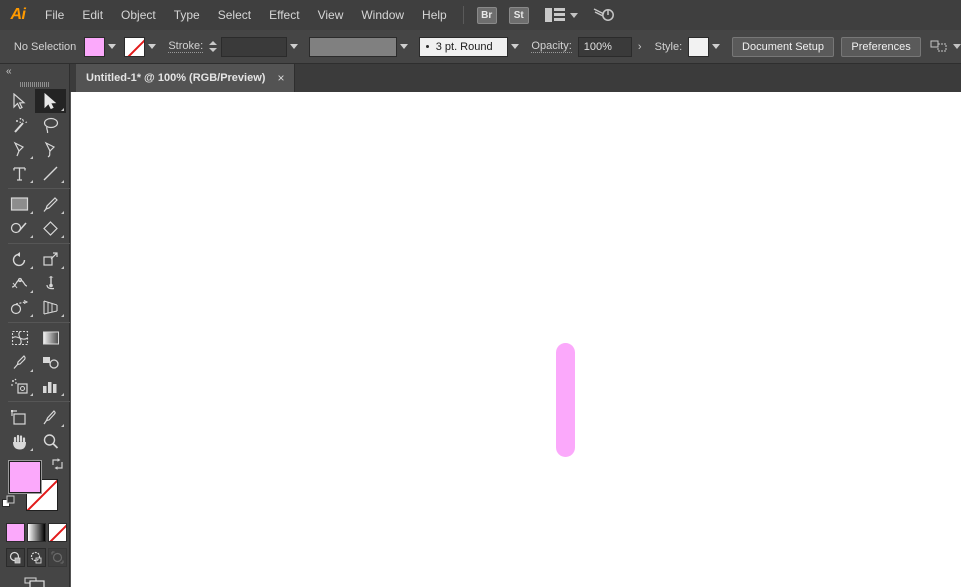  Describe the element at coordinates (50, 228) in the screenshot. I see `tool-eraser` at that location.